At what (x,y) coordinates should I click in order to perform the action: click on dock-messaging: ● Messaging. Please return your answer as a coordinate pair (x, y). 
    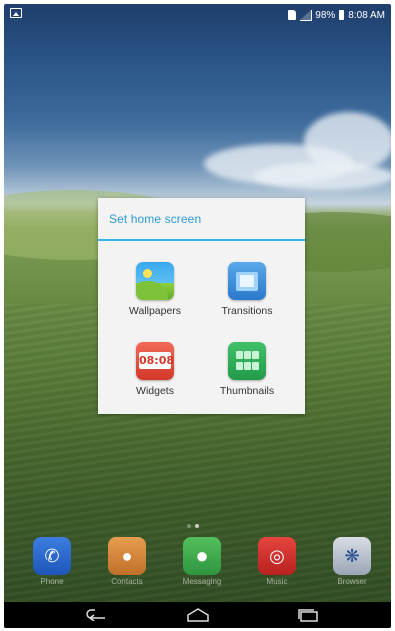
    Looking at the image, I should click on (202, 561).